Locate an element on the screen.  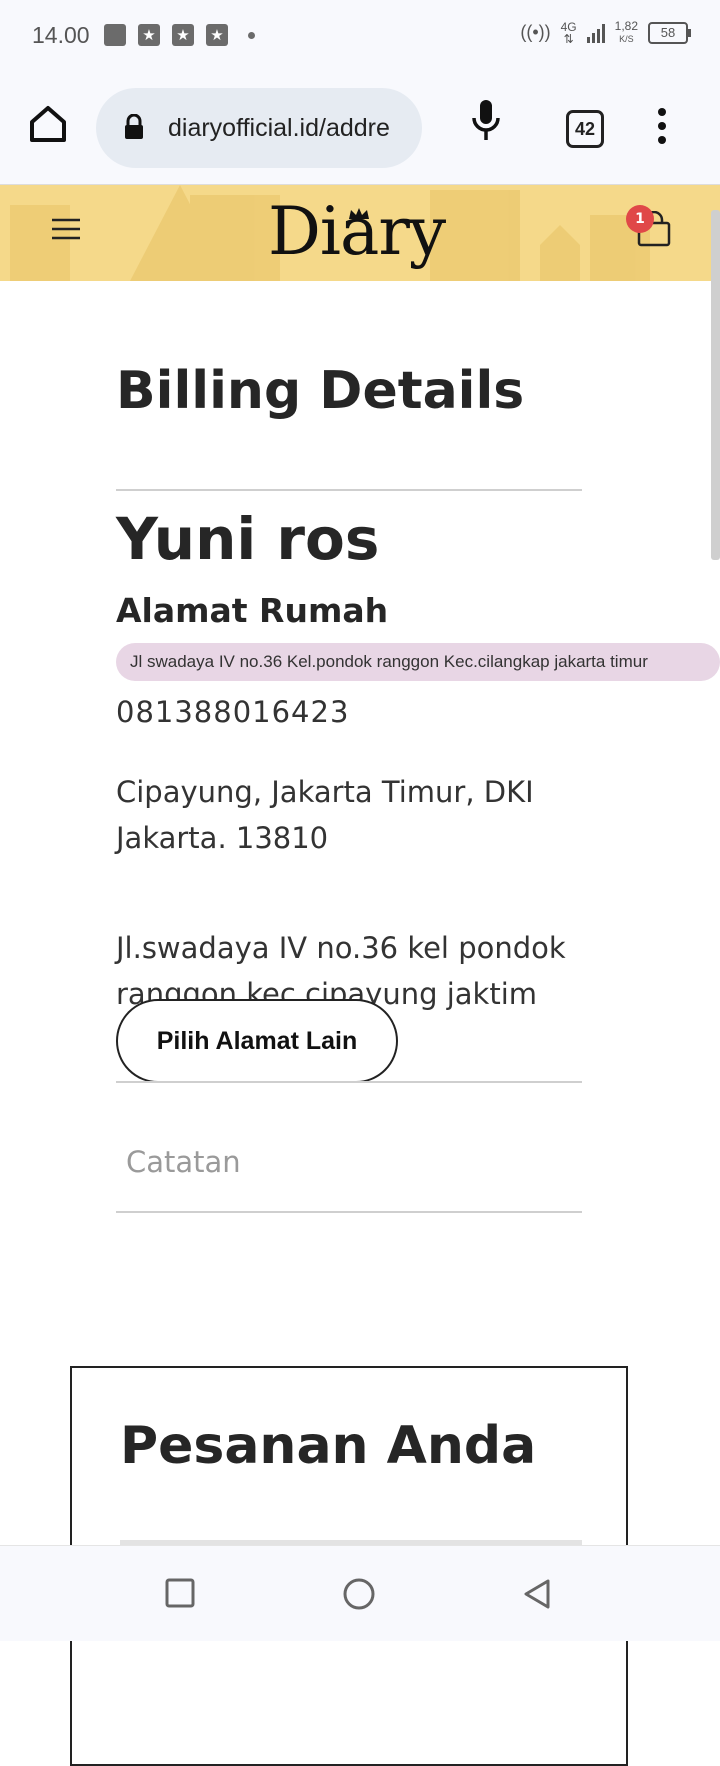
signal-icon is located at coordinates (595, 33).